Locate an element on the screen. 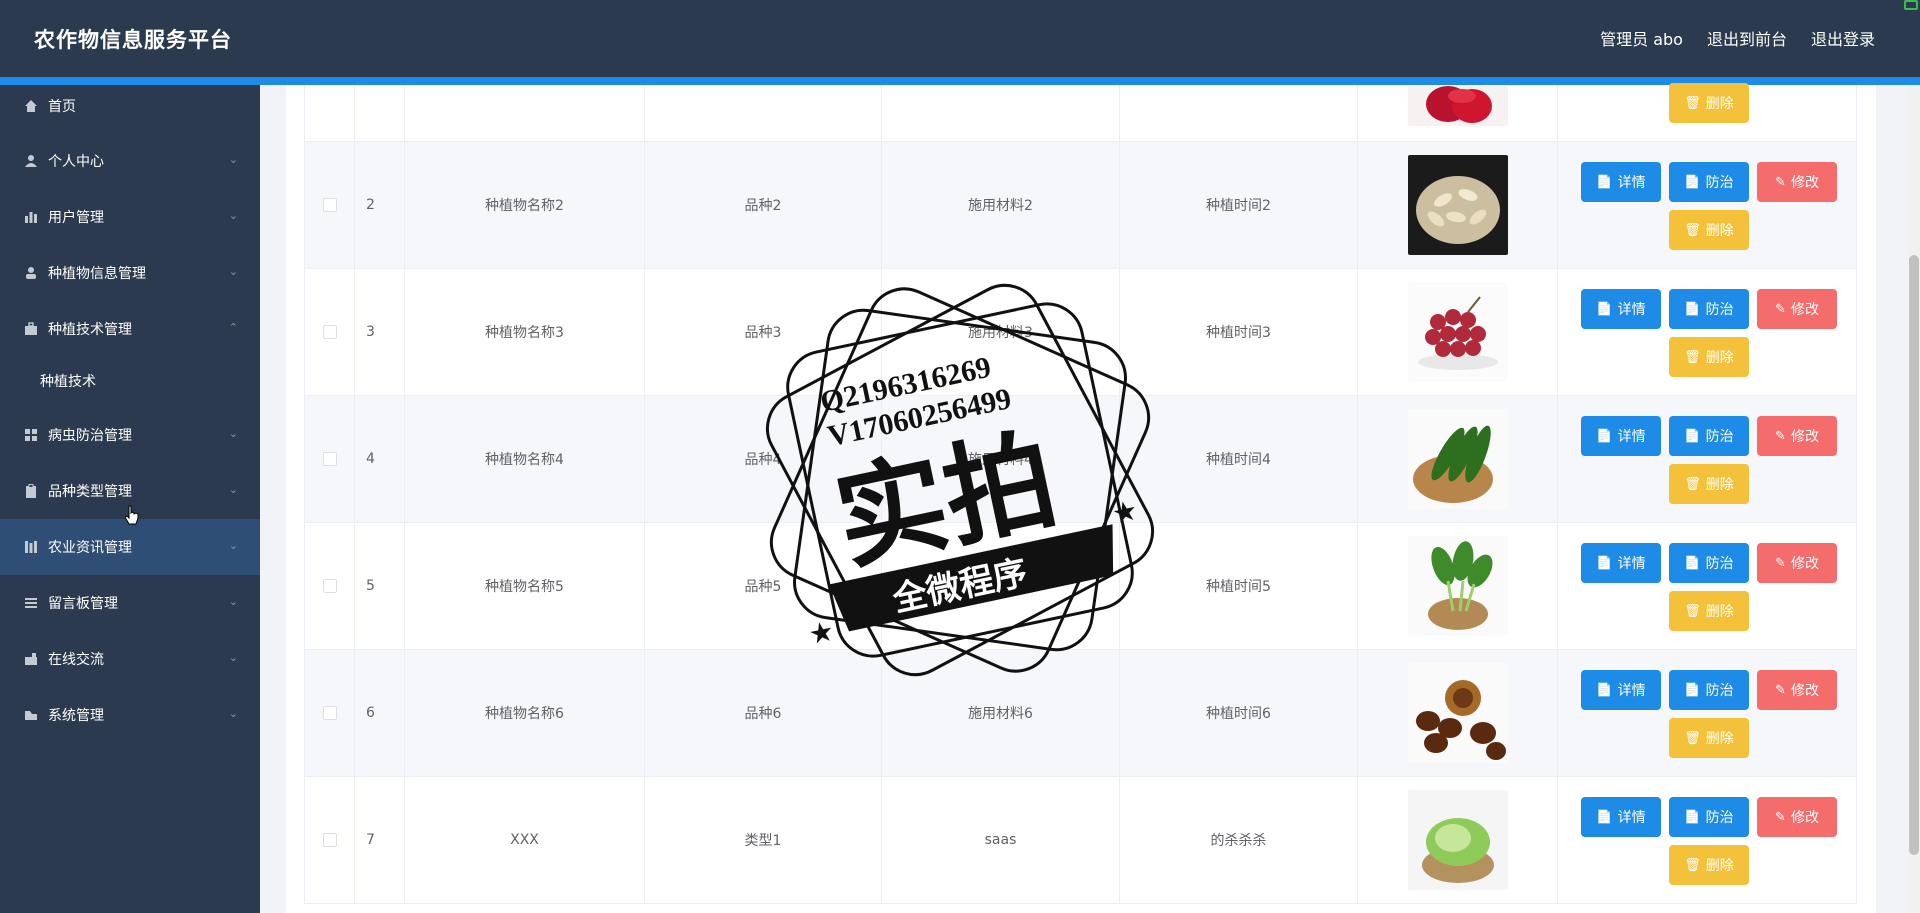 The image size is (1920, 913). plant-name-cell: 种植物名称6 is located at coordinates (525, 713).